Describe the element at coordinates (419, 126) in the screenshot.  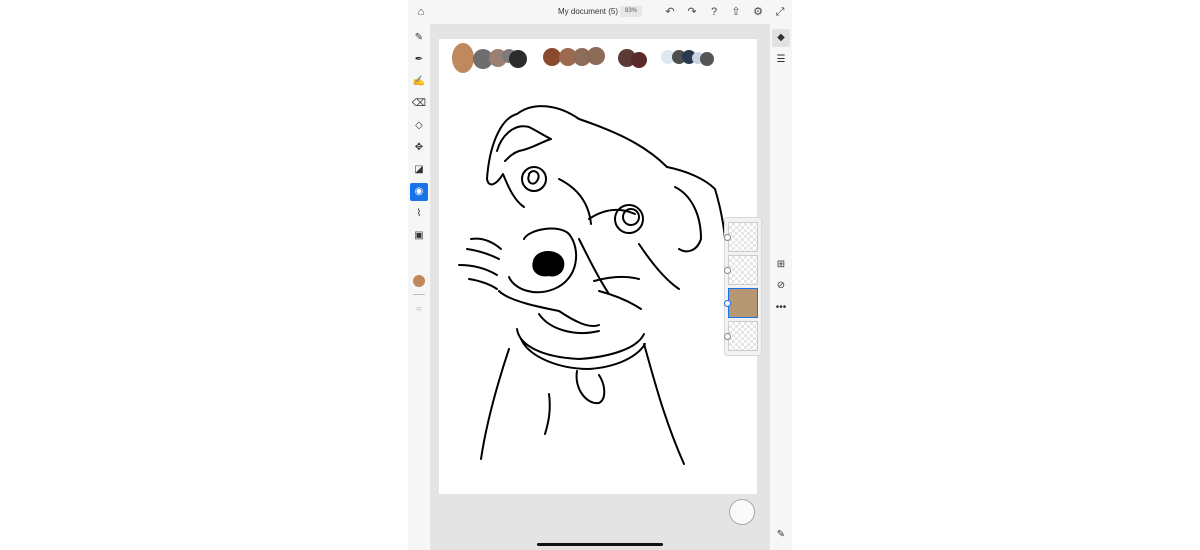
I see `shape-icon: ◇` at that location.